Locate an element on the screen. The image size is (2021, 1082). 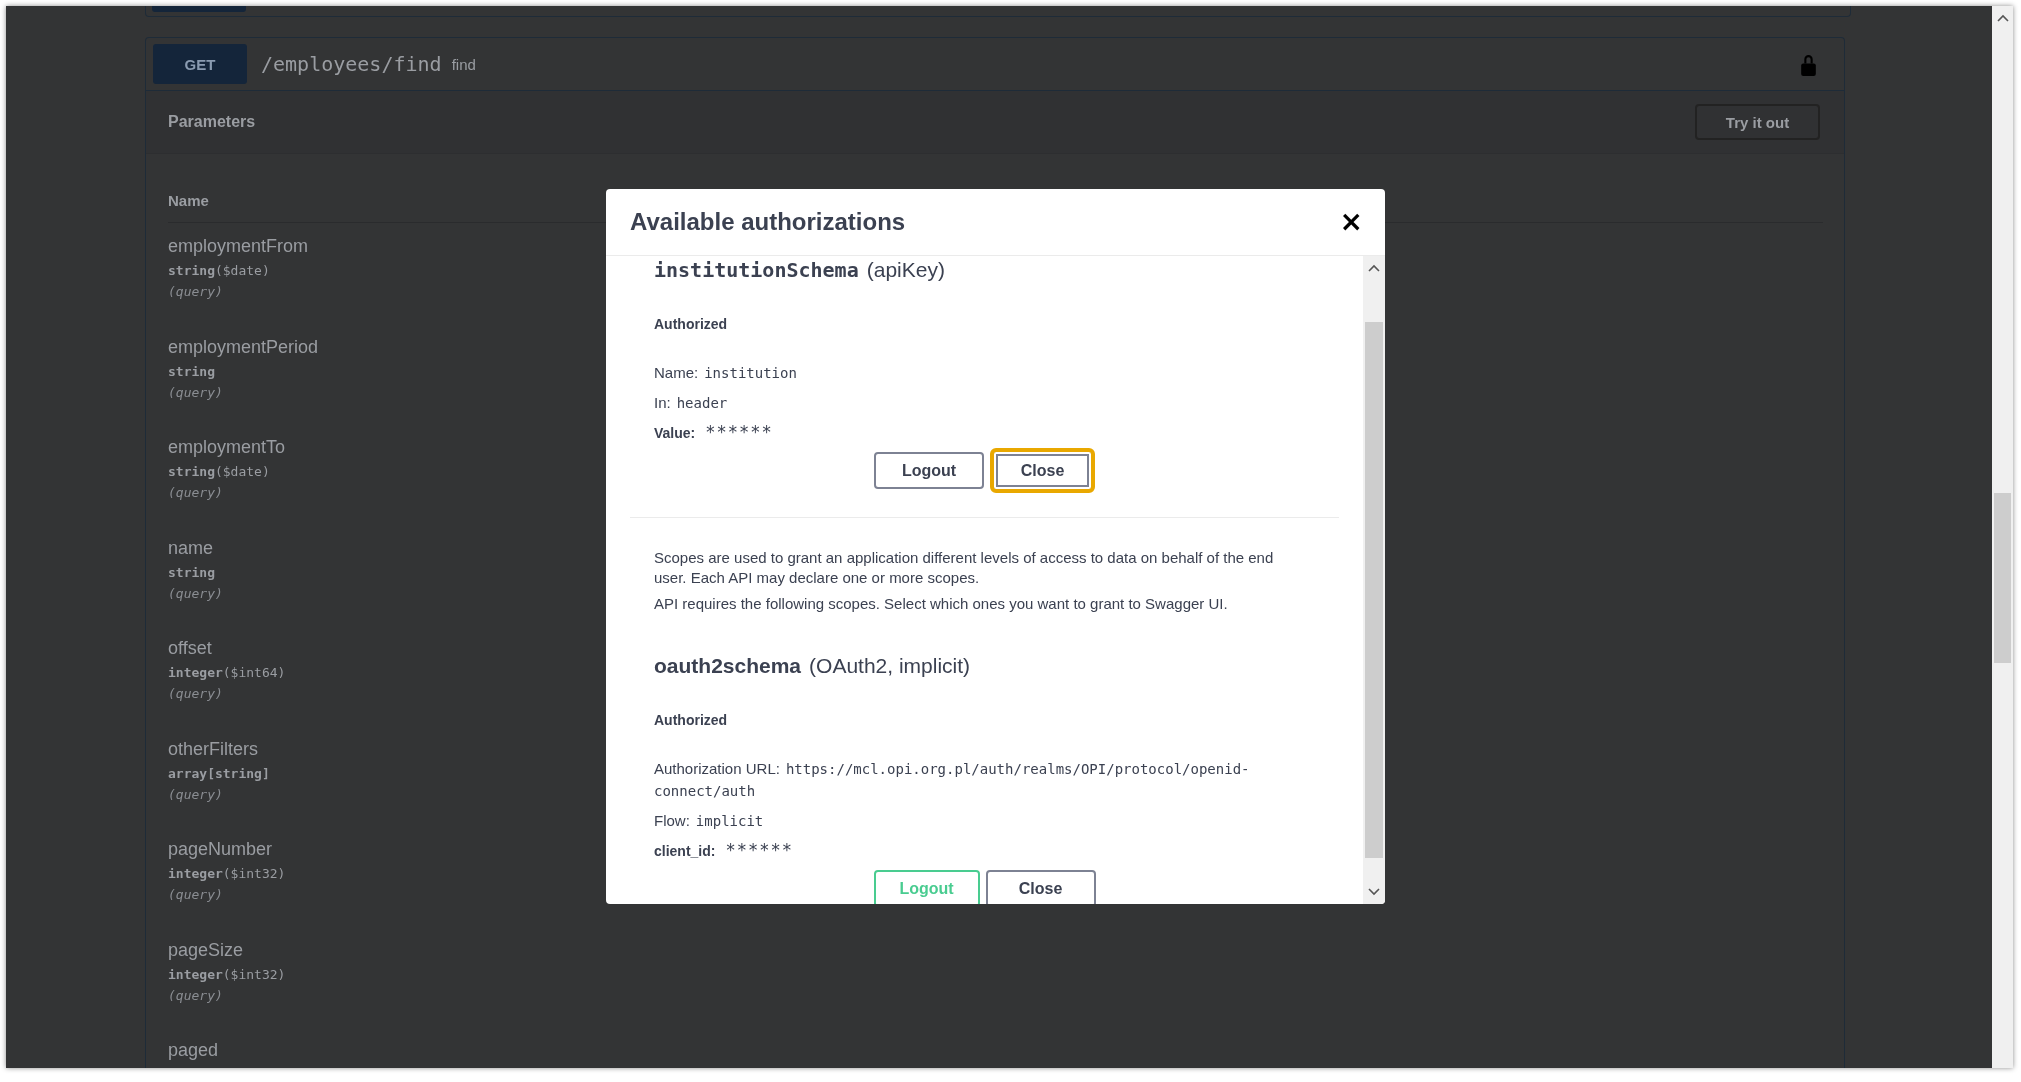
scopes-description: Scopes are used to grant an application different levels of access to data on behalf of the end user. Each API may declare one or more scopes. is located at coordinates (964, 568).